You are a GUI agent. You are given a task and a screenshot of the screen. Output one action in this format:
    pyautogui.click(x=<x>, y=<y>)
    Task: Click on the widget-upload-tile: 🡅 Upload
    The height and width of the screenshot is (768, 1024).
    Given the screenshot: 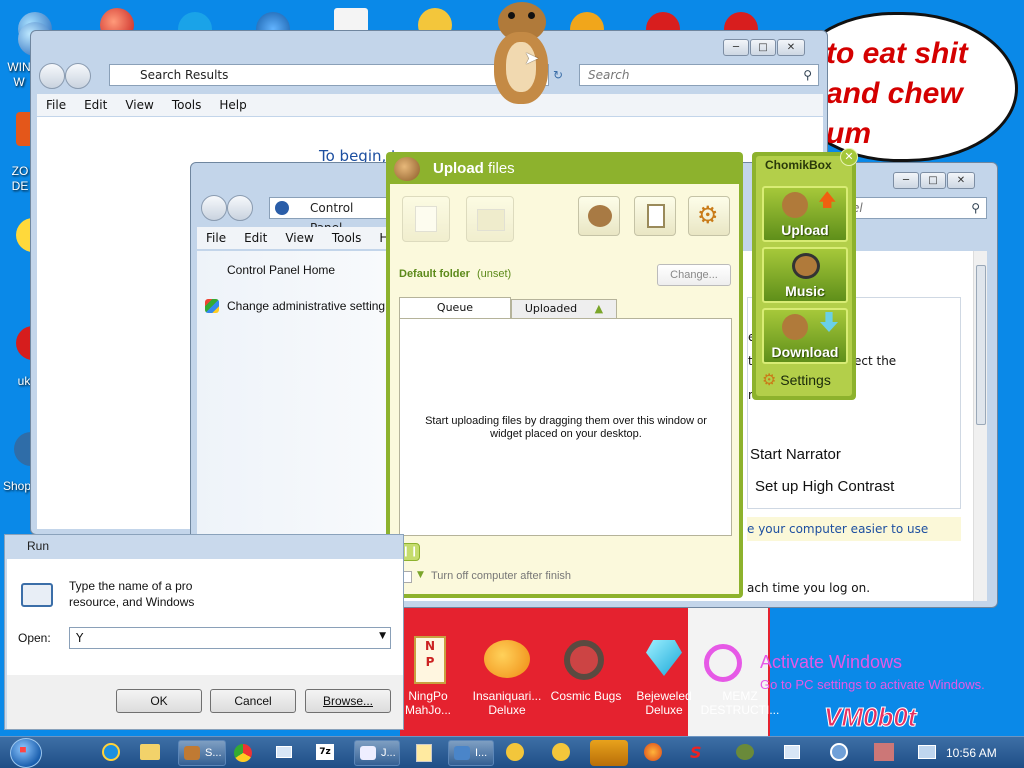 What is the action you would take?
    pyautogui.click(x=805, y=214)
    